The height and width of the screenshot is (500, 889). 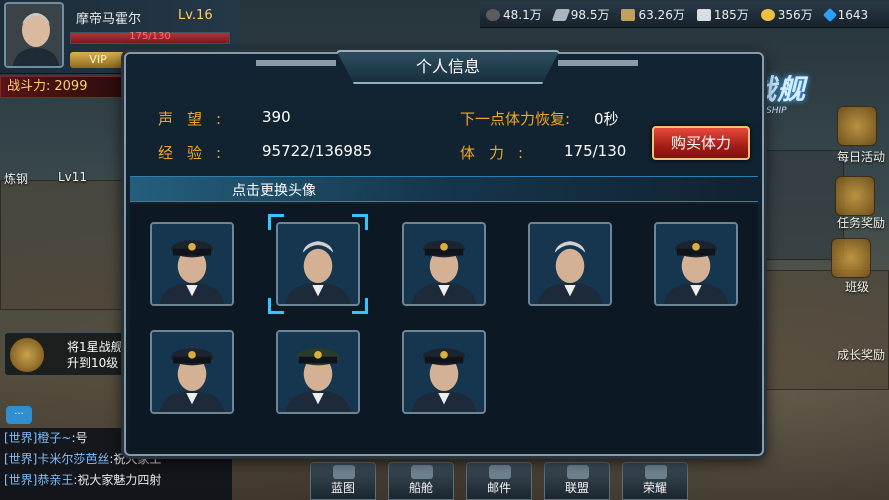 I want to click on resource-gold: 356万, so click(x=786, y=14).